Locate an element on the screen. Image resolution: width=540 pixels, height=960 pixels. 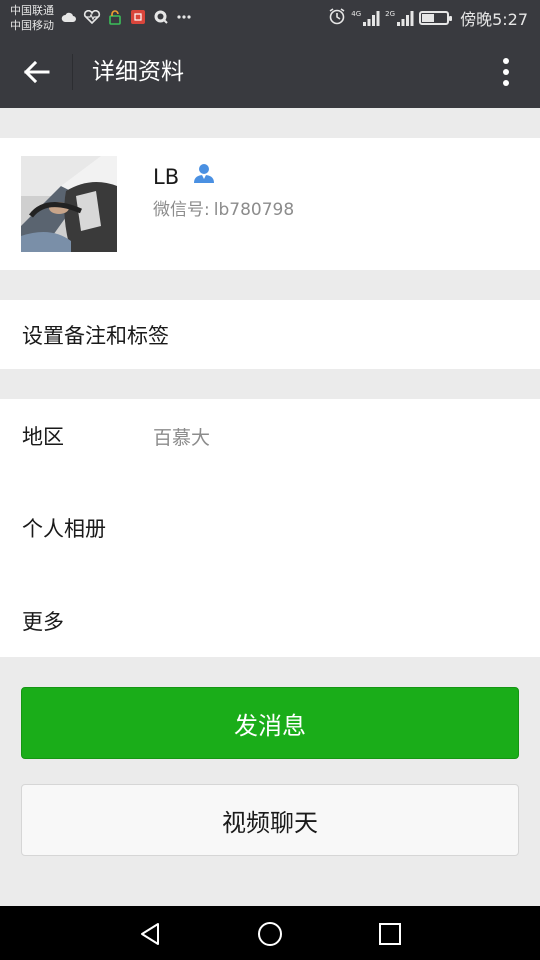
more-vertical-icon is located at coordinates (506, 72).